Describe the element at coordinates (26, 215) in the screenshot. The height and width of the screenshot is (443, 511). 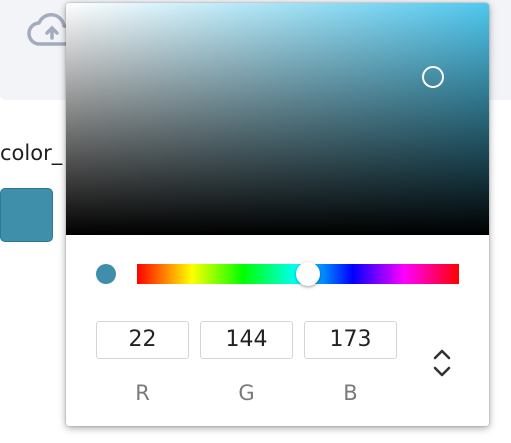
I see `color-swatch-trigger` at that location.